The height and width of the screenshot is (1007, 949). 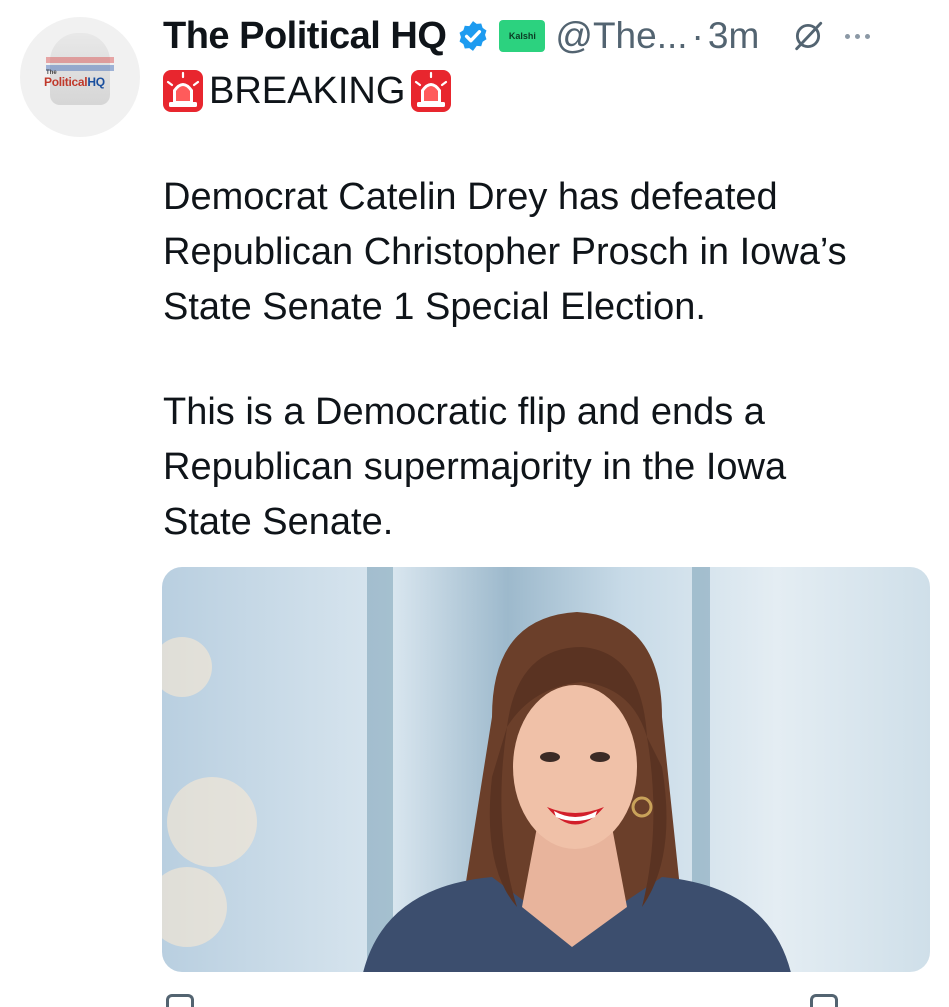 What do you see at coordinates (180, 1000) in the screenshot?
I see `reply-icon` at bounding box center [180, 1000].